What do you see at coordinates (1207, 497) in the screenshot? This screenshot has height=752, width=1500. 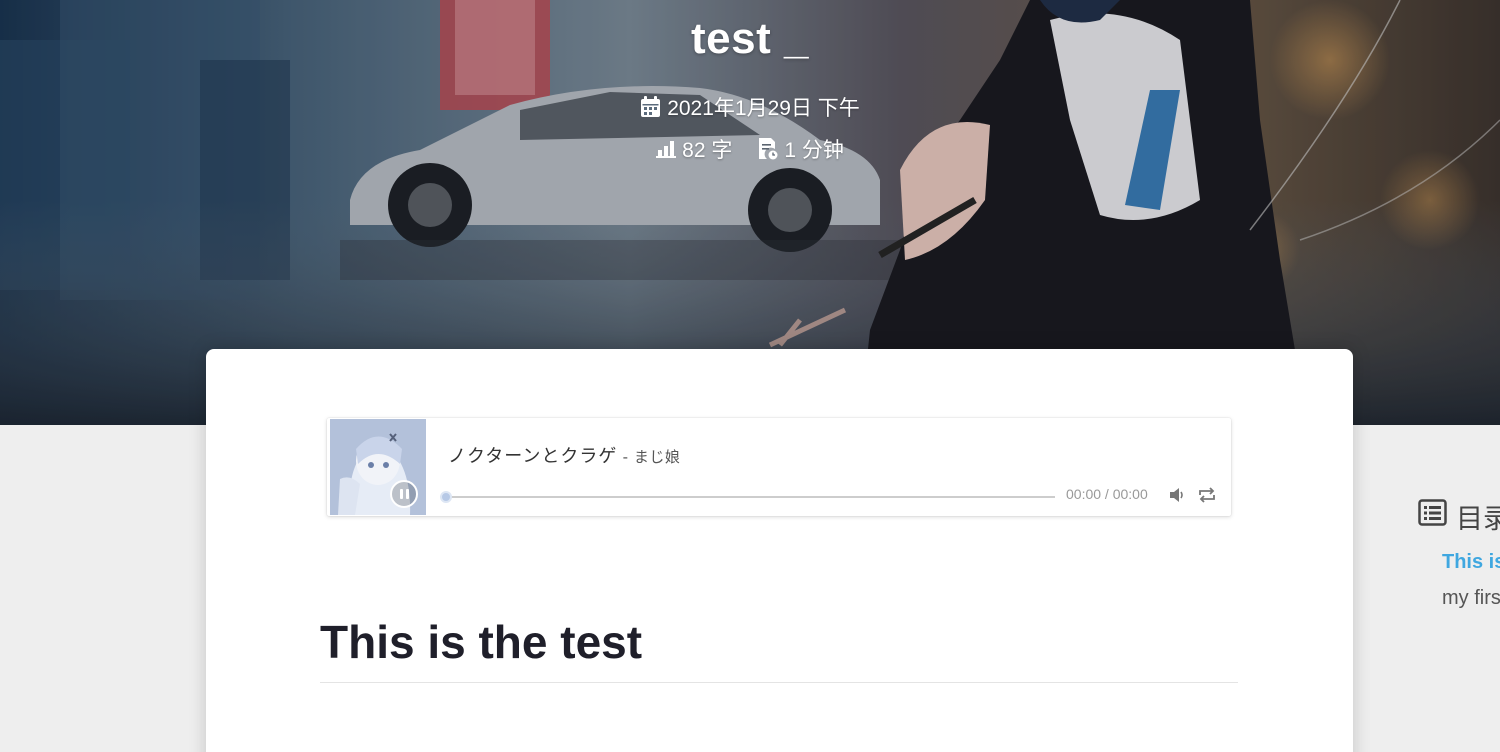 I see `loop-icon` at bounding box center [1207, 497].